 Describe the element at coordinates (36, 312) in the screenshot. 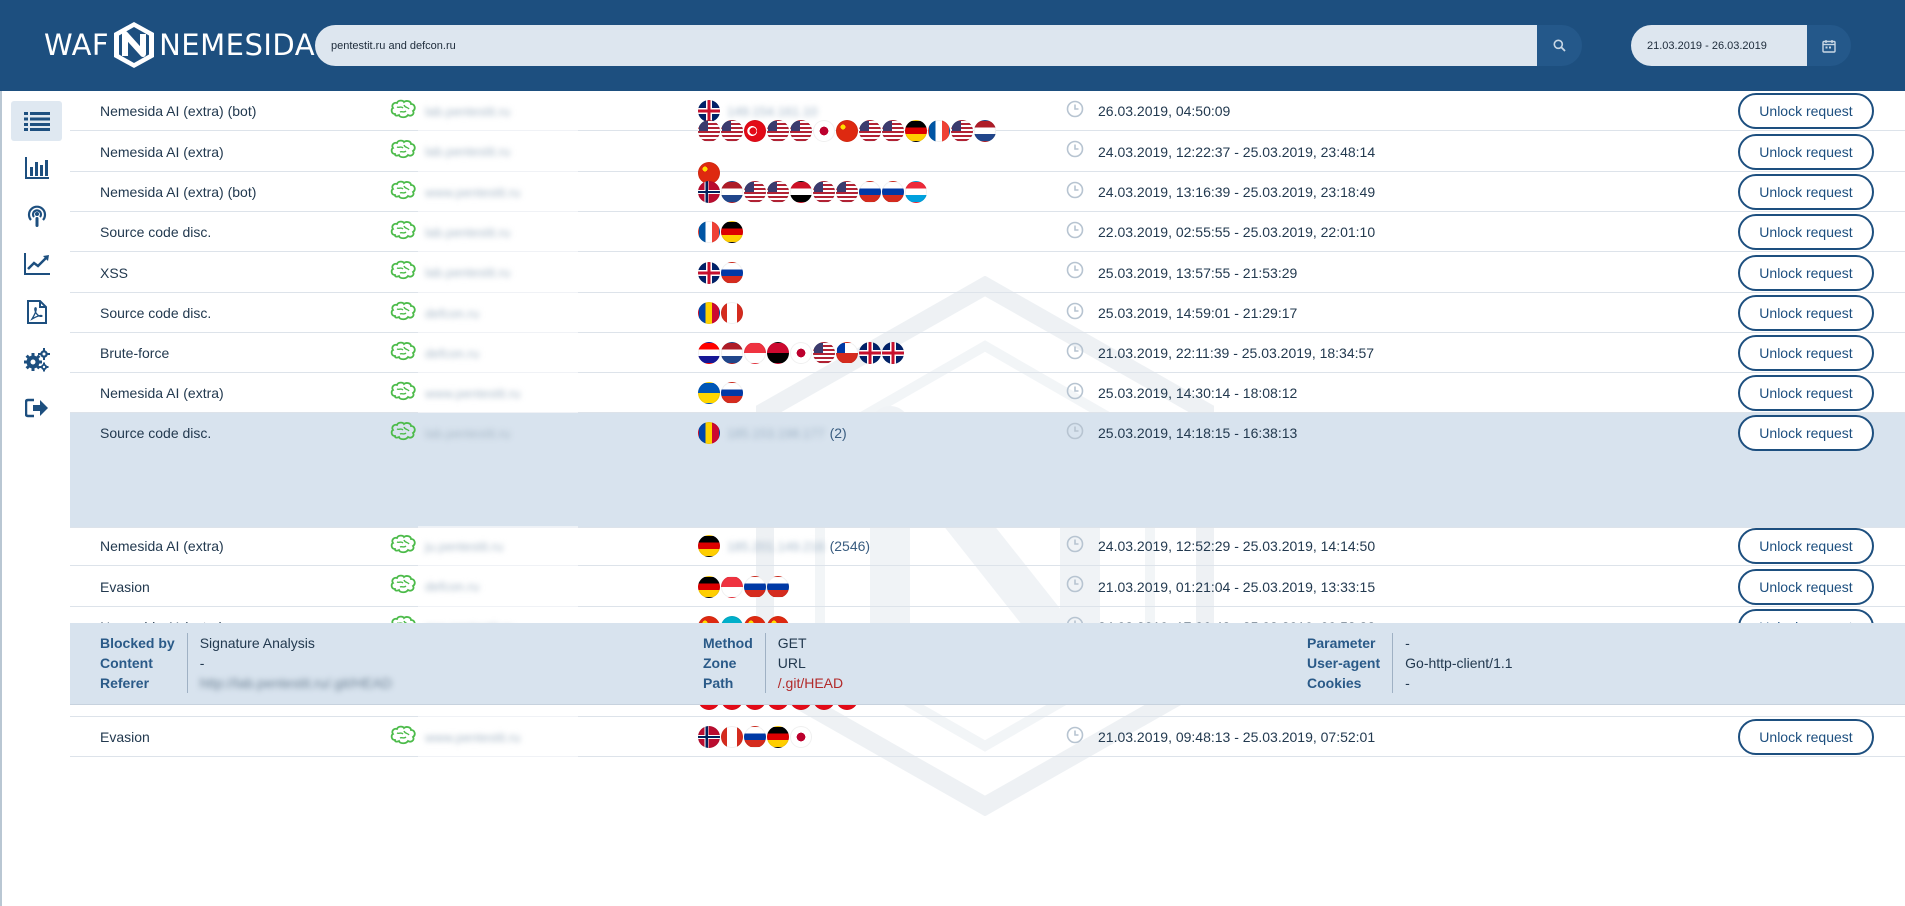

I see `sidebar-item-reports` at that location.